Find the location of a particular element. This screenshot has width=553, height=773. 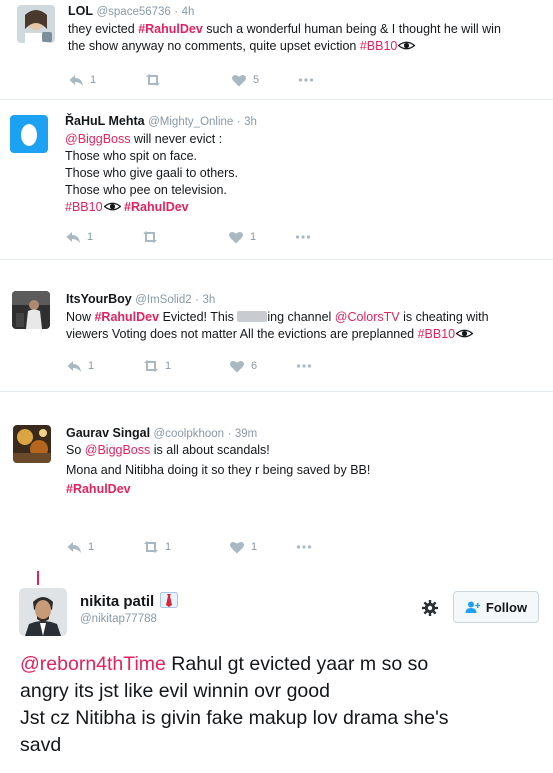

text-segment: is all about scandals! is located at coordinates (210, 450).